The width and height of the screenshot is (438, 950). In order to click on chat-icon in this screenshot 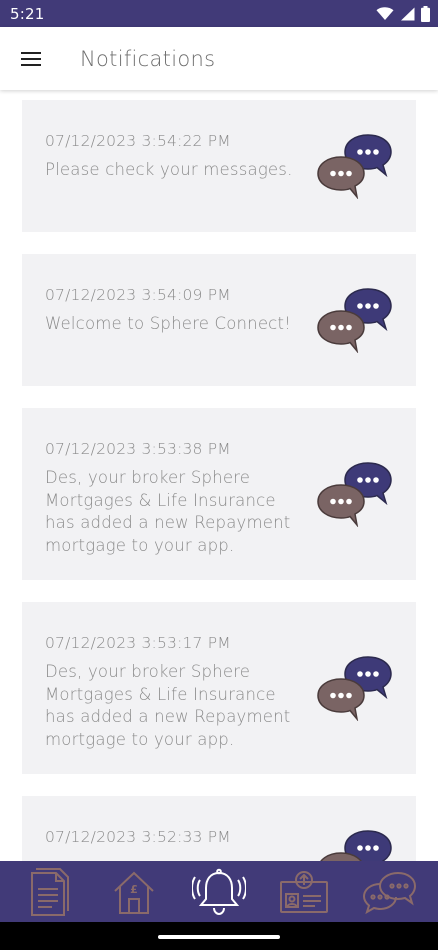, I will do `click(390, 892)`.